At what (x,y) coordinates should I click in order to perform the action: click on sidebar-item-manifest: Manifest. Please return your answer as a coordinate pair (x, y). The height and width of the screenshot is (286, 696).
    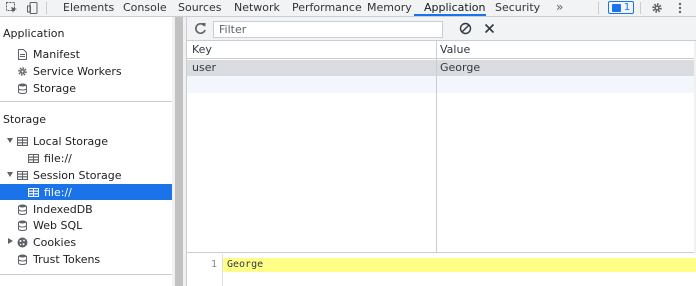
    Looking at the image, I should click on (48, 54).